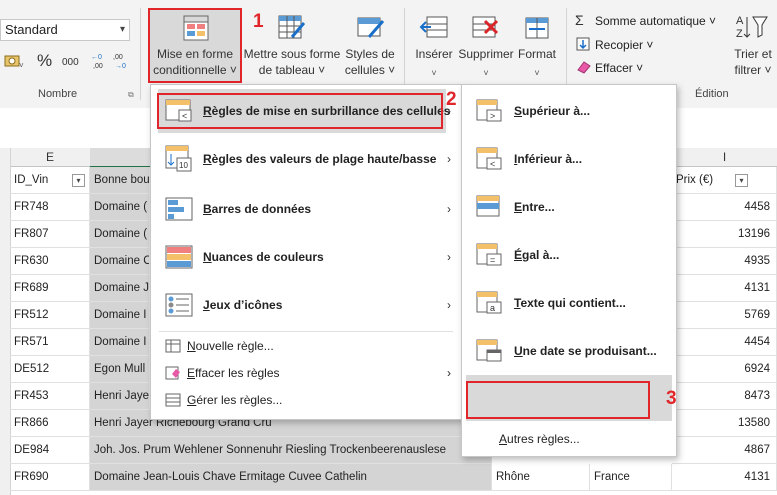 The width and height of the screenshot is (777, 495). Describe the element at coordinates (70, 62) in the screenshot. I see `thousands-separator-button: 000` at that location.